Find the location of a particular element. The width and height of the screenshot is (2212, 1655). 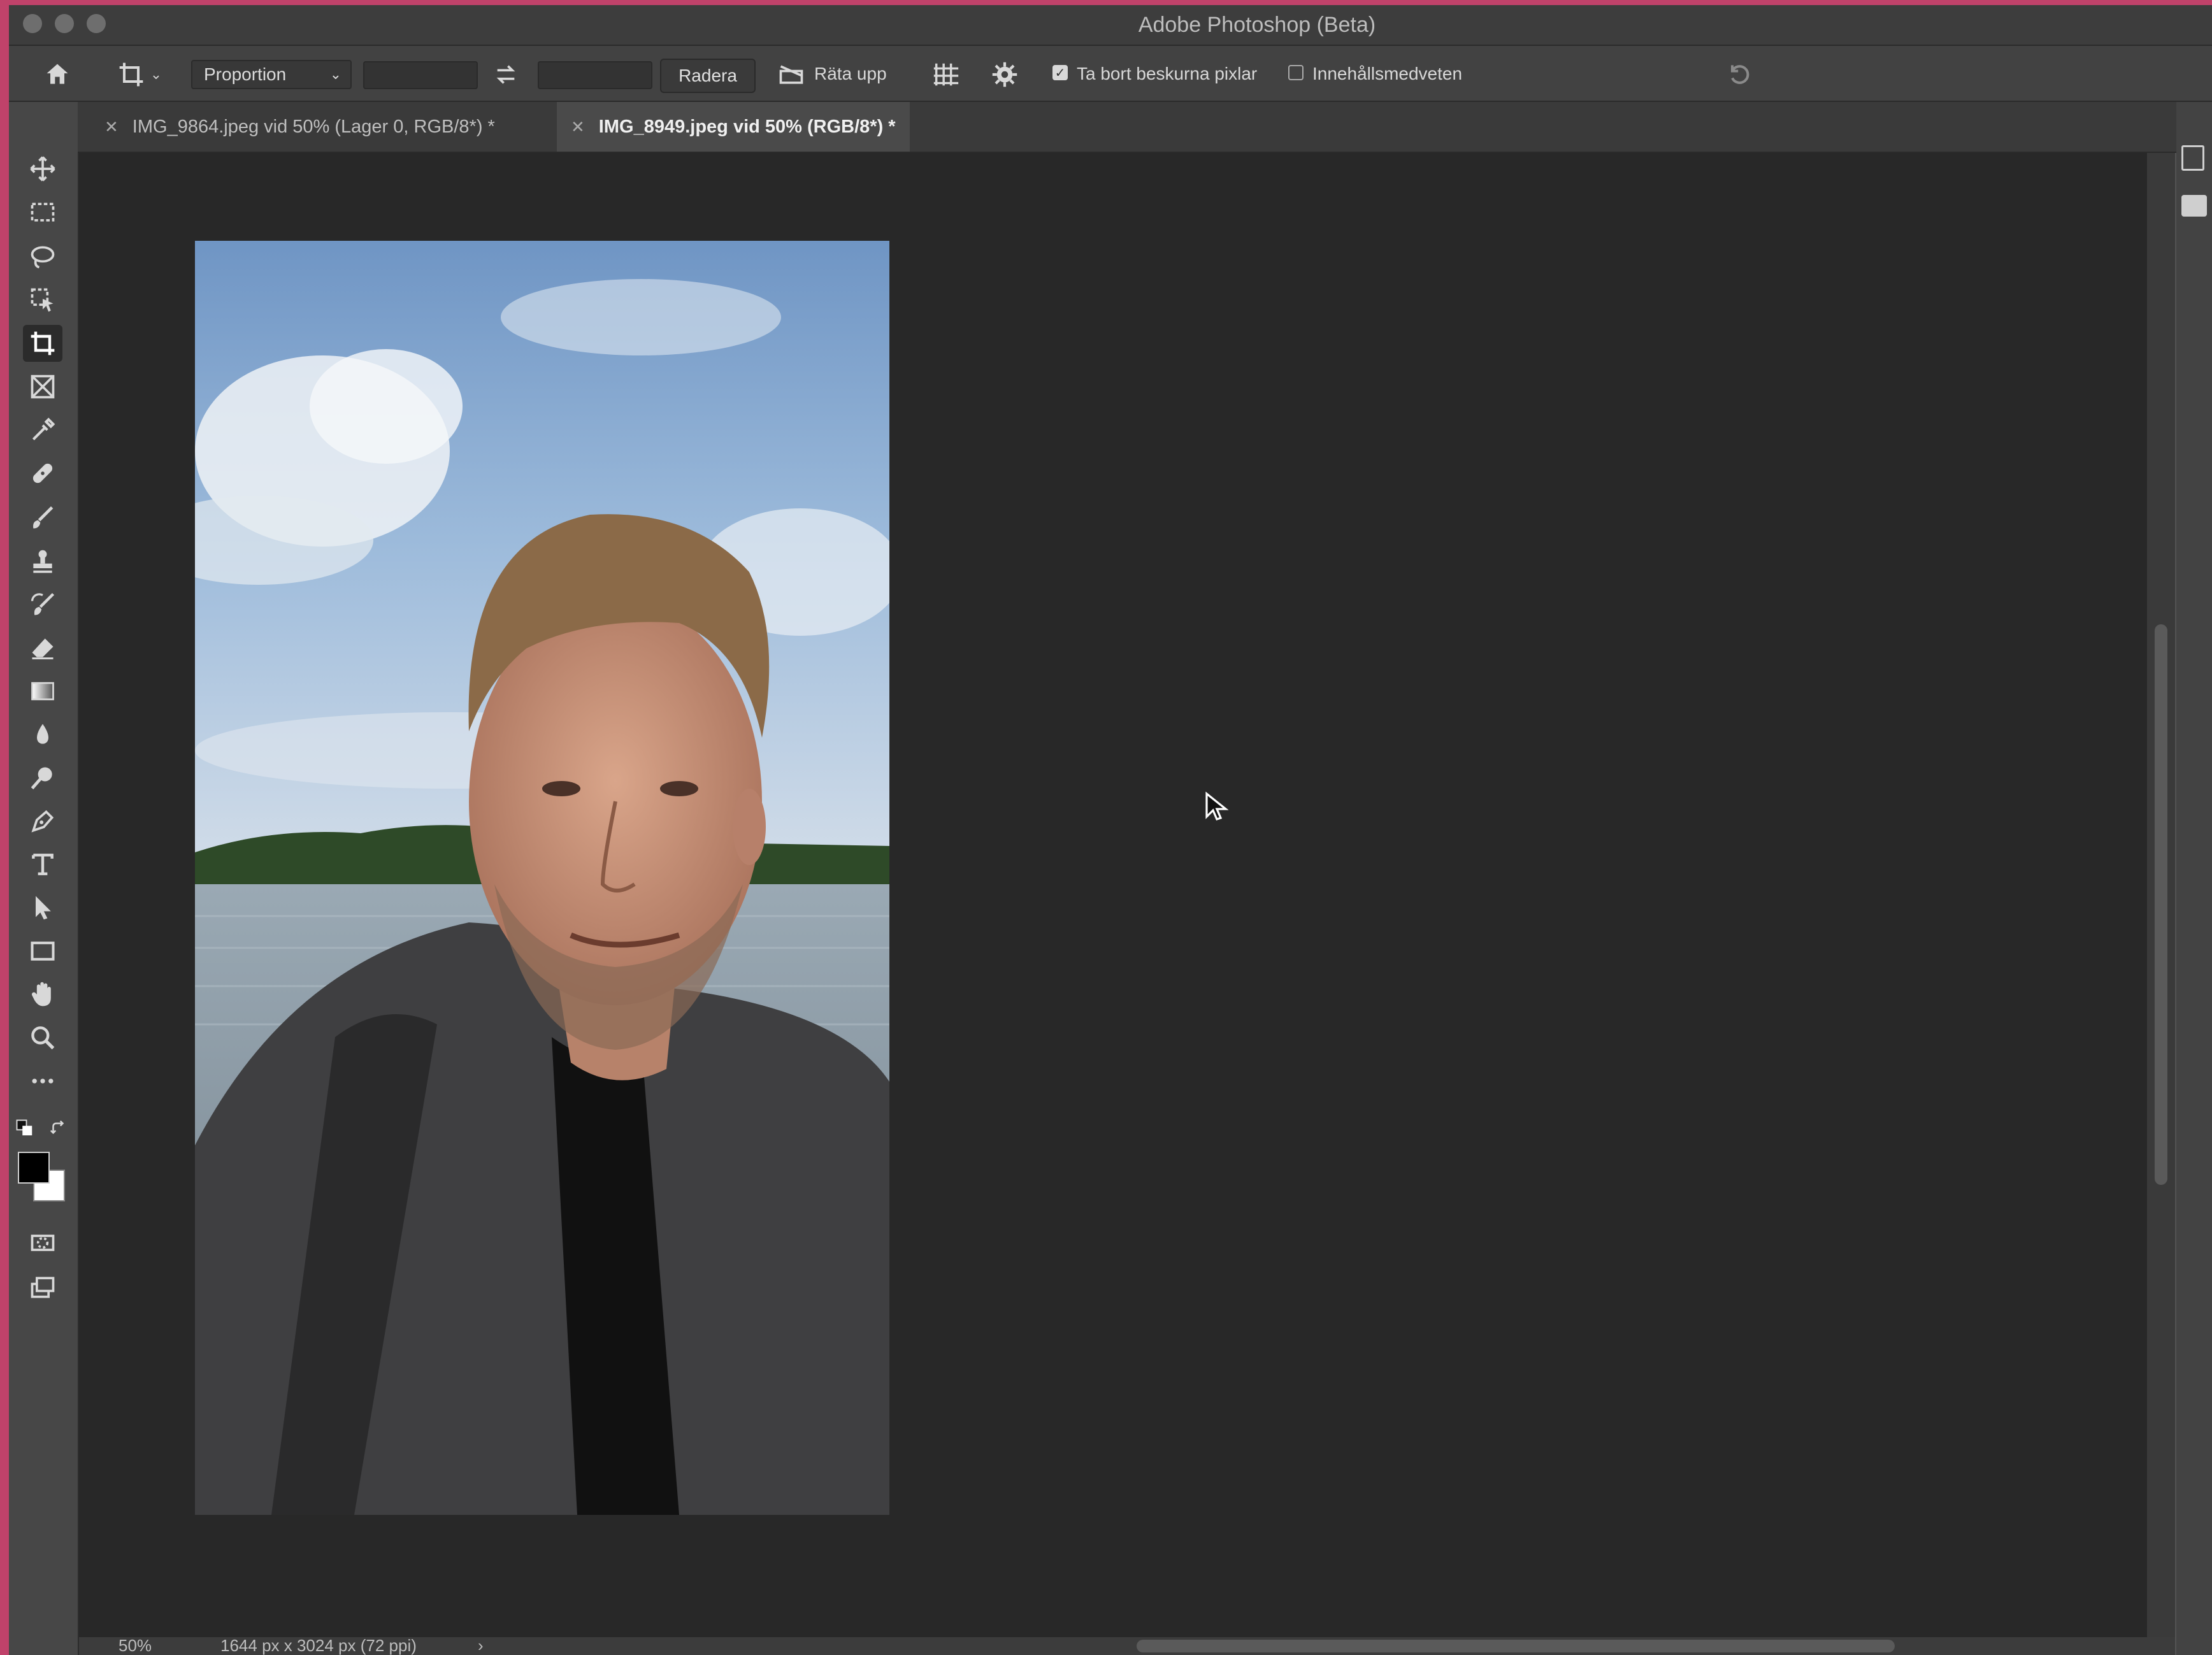

hand-icon is located at coordinates (42, 994).